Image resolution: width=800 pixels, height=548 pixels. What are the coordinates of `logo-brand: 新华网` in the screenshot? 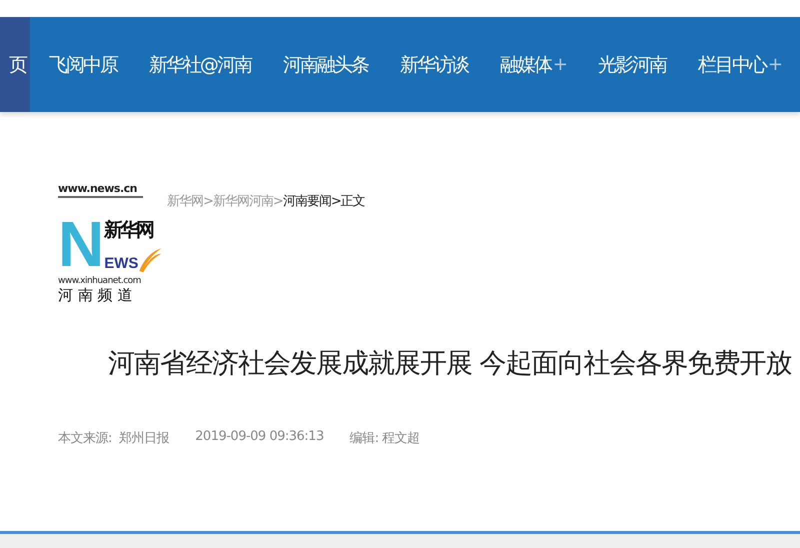 It's located at (128, 230).